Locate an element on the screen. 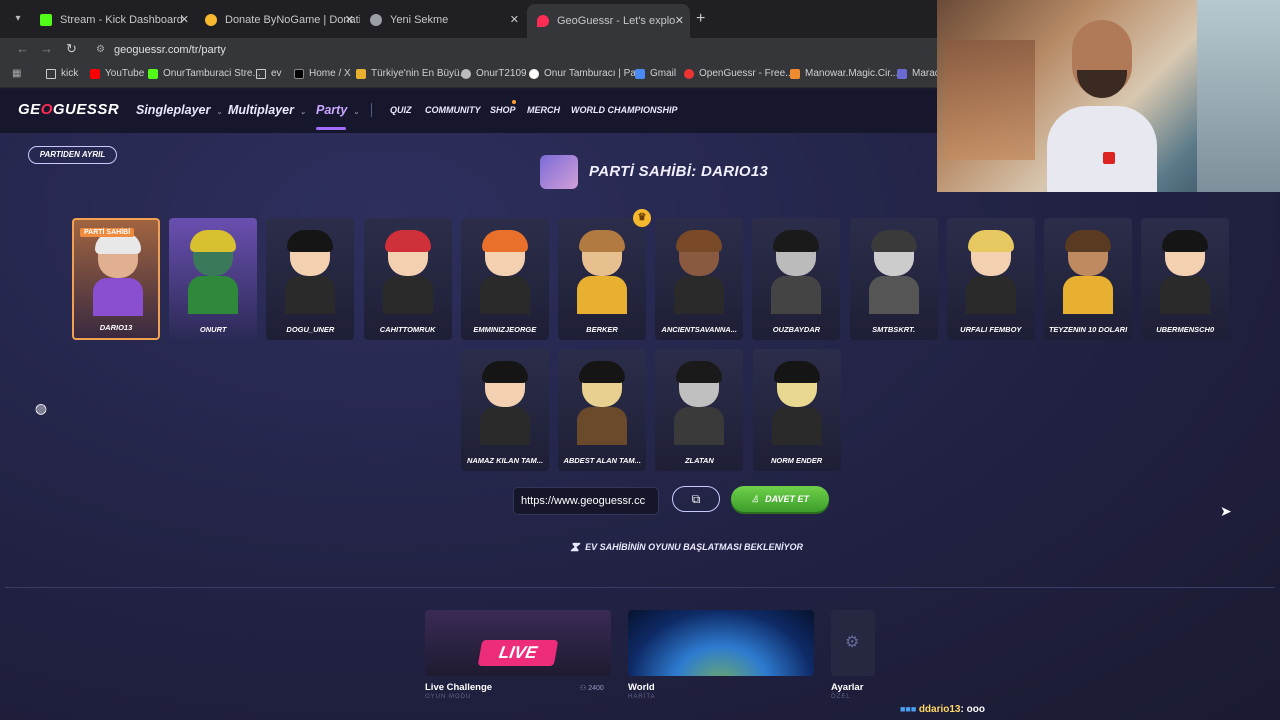  streamer-figure is located at coordinates (1102, 106).